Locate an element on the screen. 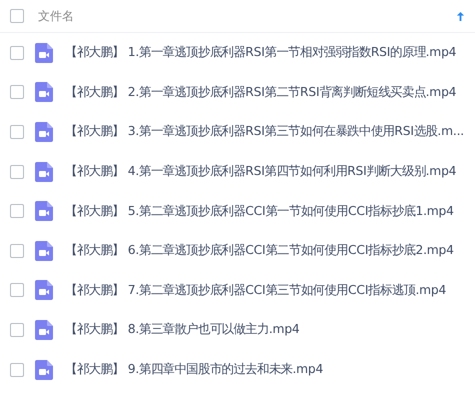  file-name: 【祁大鹏】 4.第一章逃顶抄底利器RSI第四节如何利用RSI判断大级别.mp4 is located at coordinates (260, 171).